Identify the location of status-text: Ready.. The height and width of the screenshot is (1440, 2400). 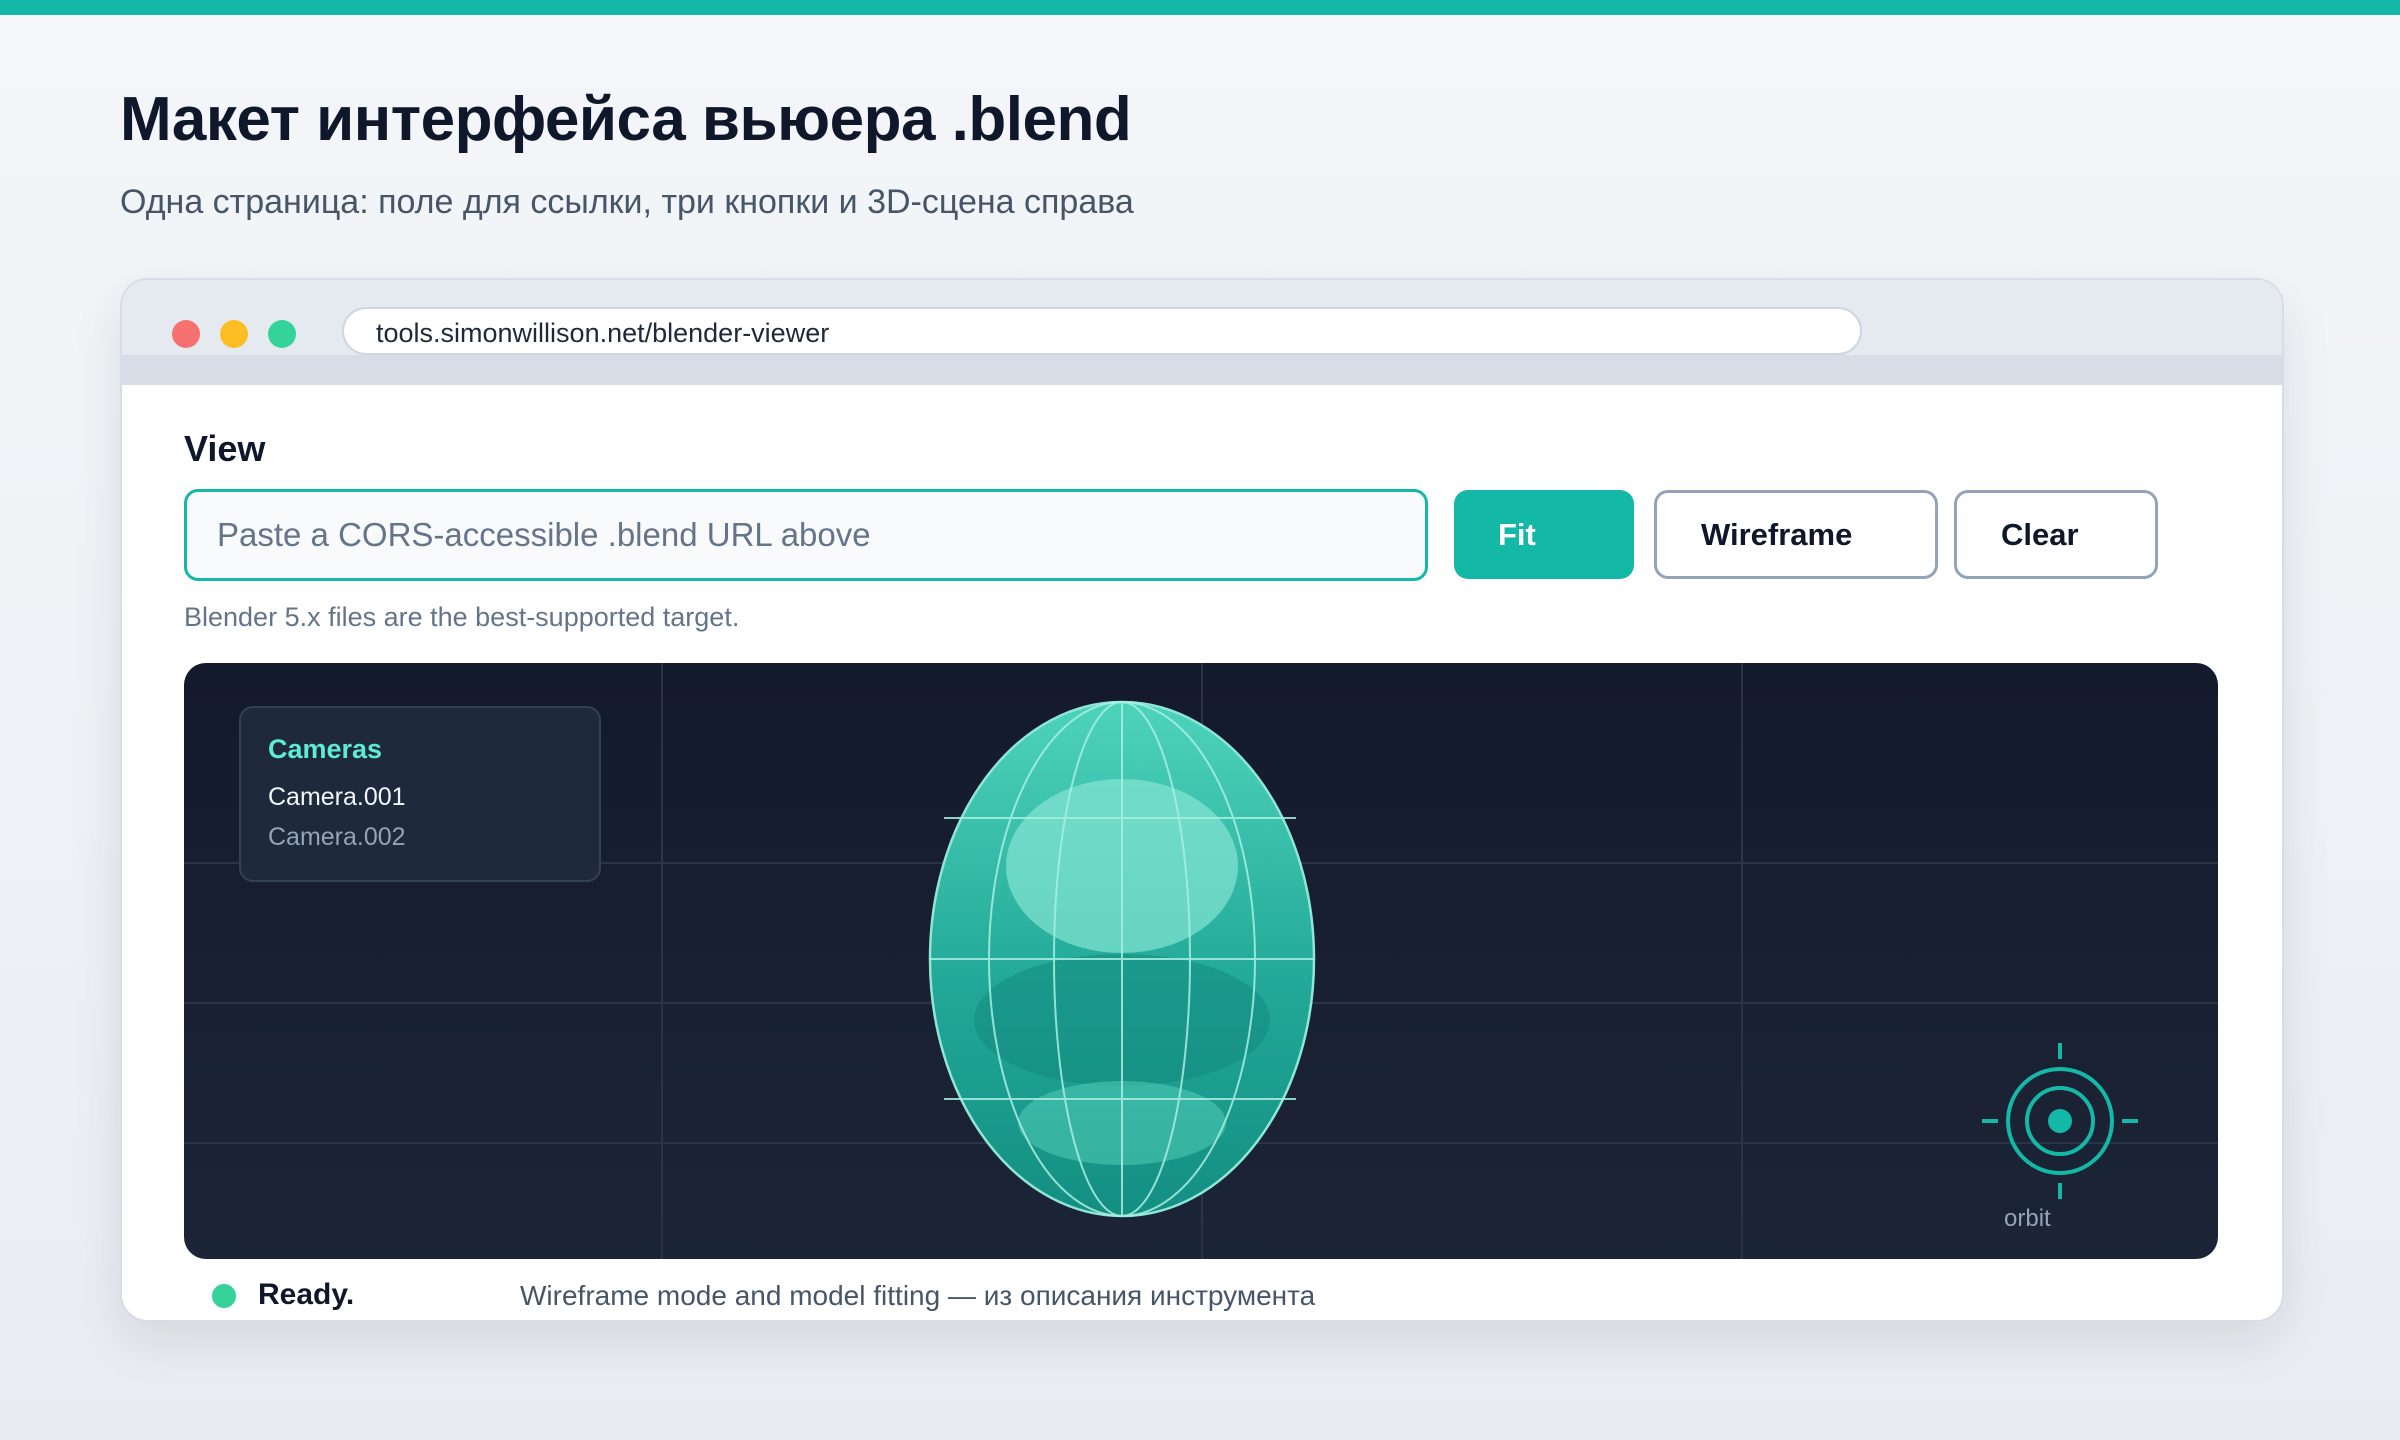
(306, 1294).